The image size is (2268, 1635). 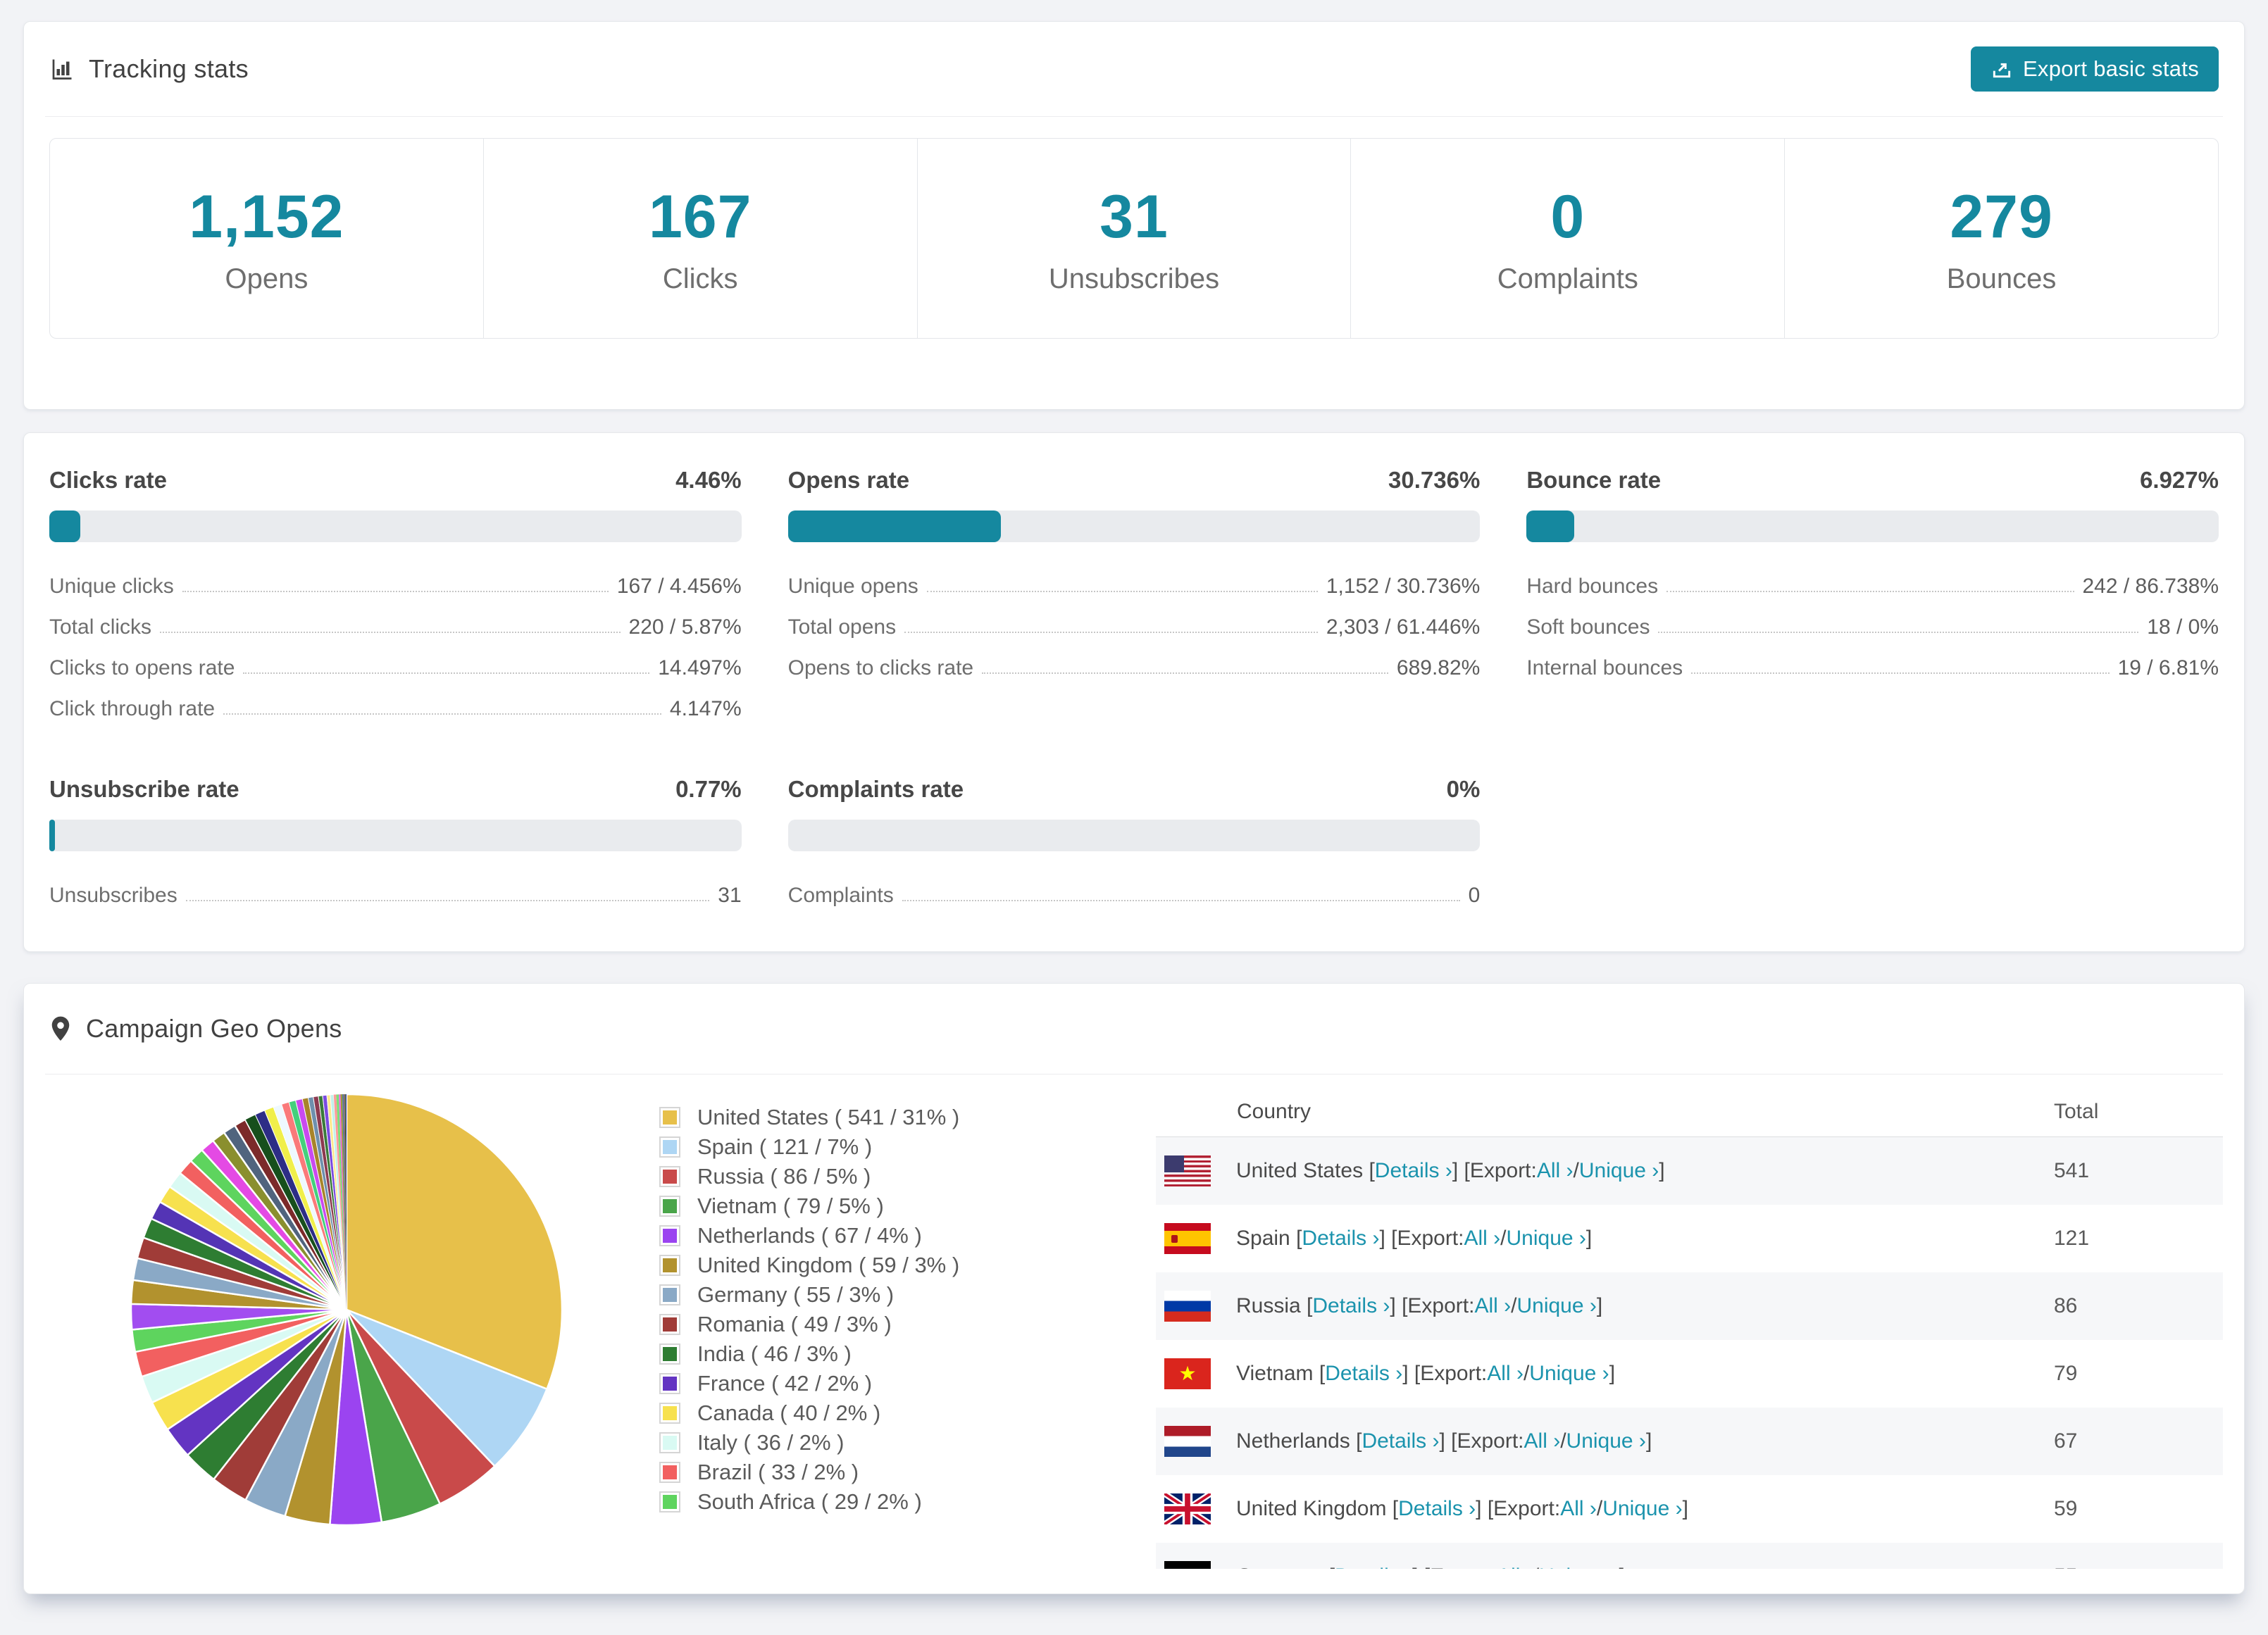 I want to click on rate-row: Clicks to opens rate 14.497%, so click(x=396, y=659).